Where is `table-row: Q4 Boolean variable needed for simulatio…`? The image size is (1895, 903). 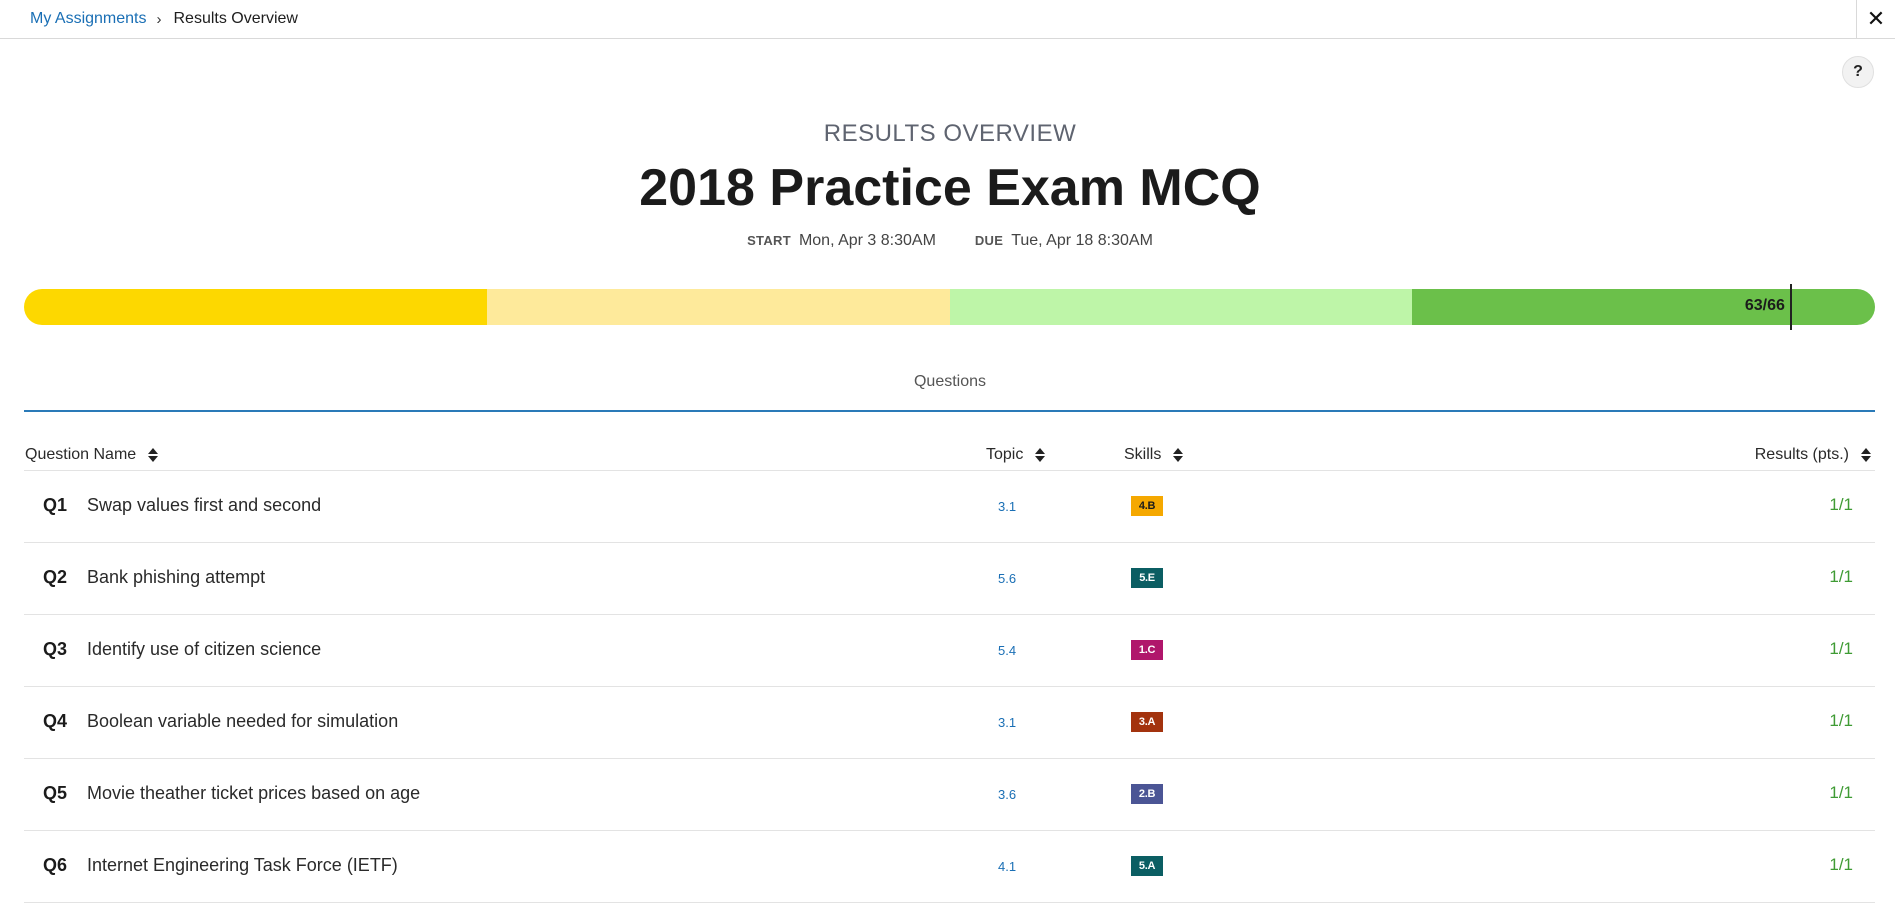
table-row: Q4 Boolean variable needed for simulatio… is located at coordinates (949, 723).